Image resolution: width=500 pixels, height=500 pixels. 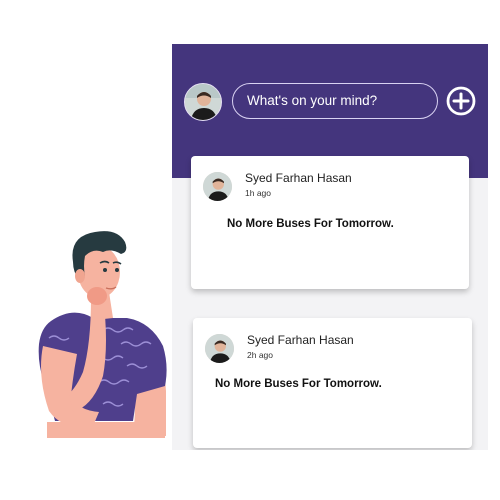 I want to click on user-avatar, so click(x=203, y=102).